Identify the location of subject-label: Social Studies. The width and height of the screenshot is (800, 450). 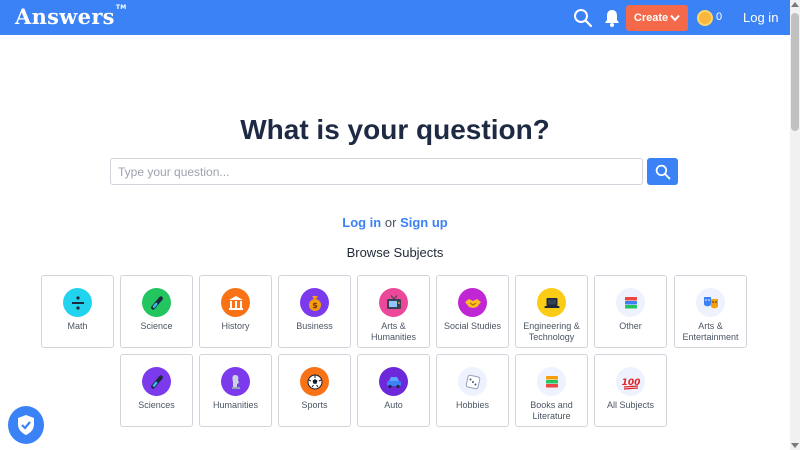
(472, 326).